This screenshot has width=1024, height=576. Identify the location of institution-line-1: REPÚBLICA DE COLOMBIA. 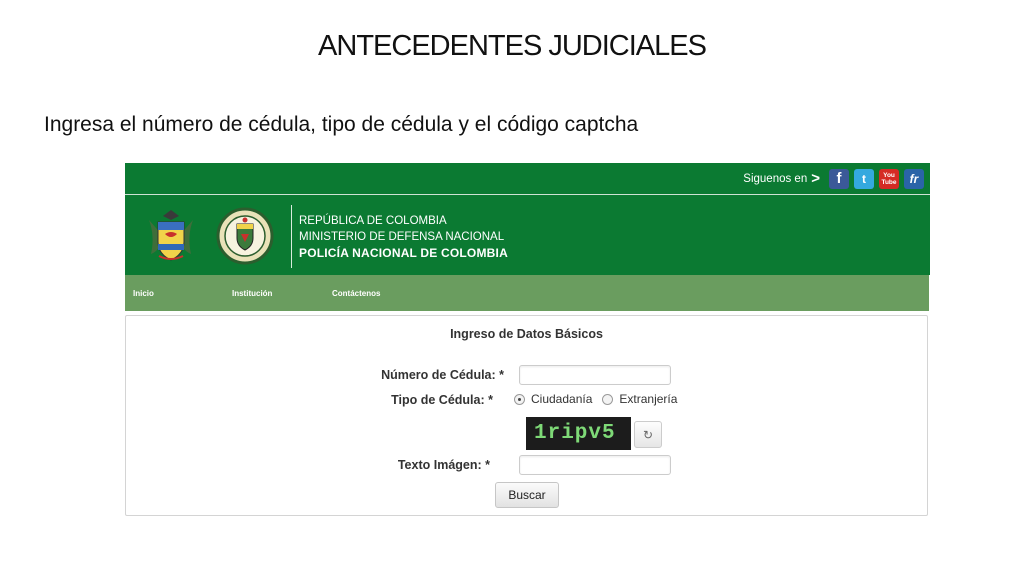
(373, 221).